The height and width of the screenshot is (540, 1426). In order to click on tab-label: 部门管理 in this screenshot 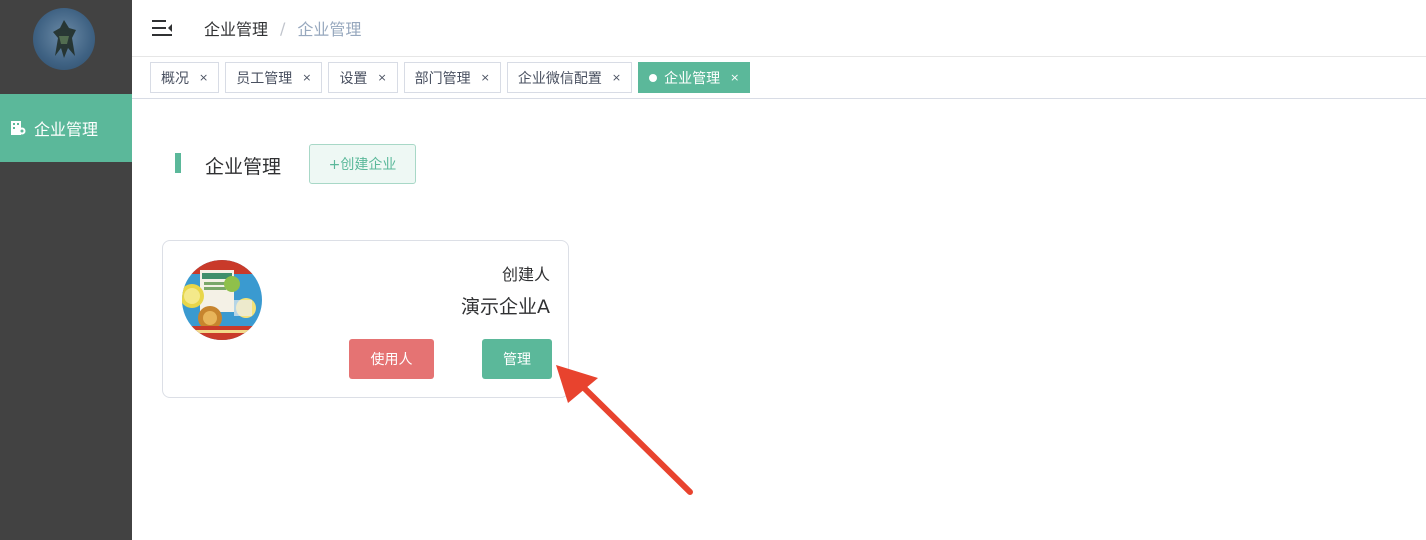, I will do `click(442, 78)`.